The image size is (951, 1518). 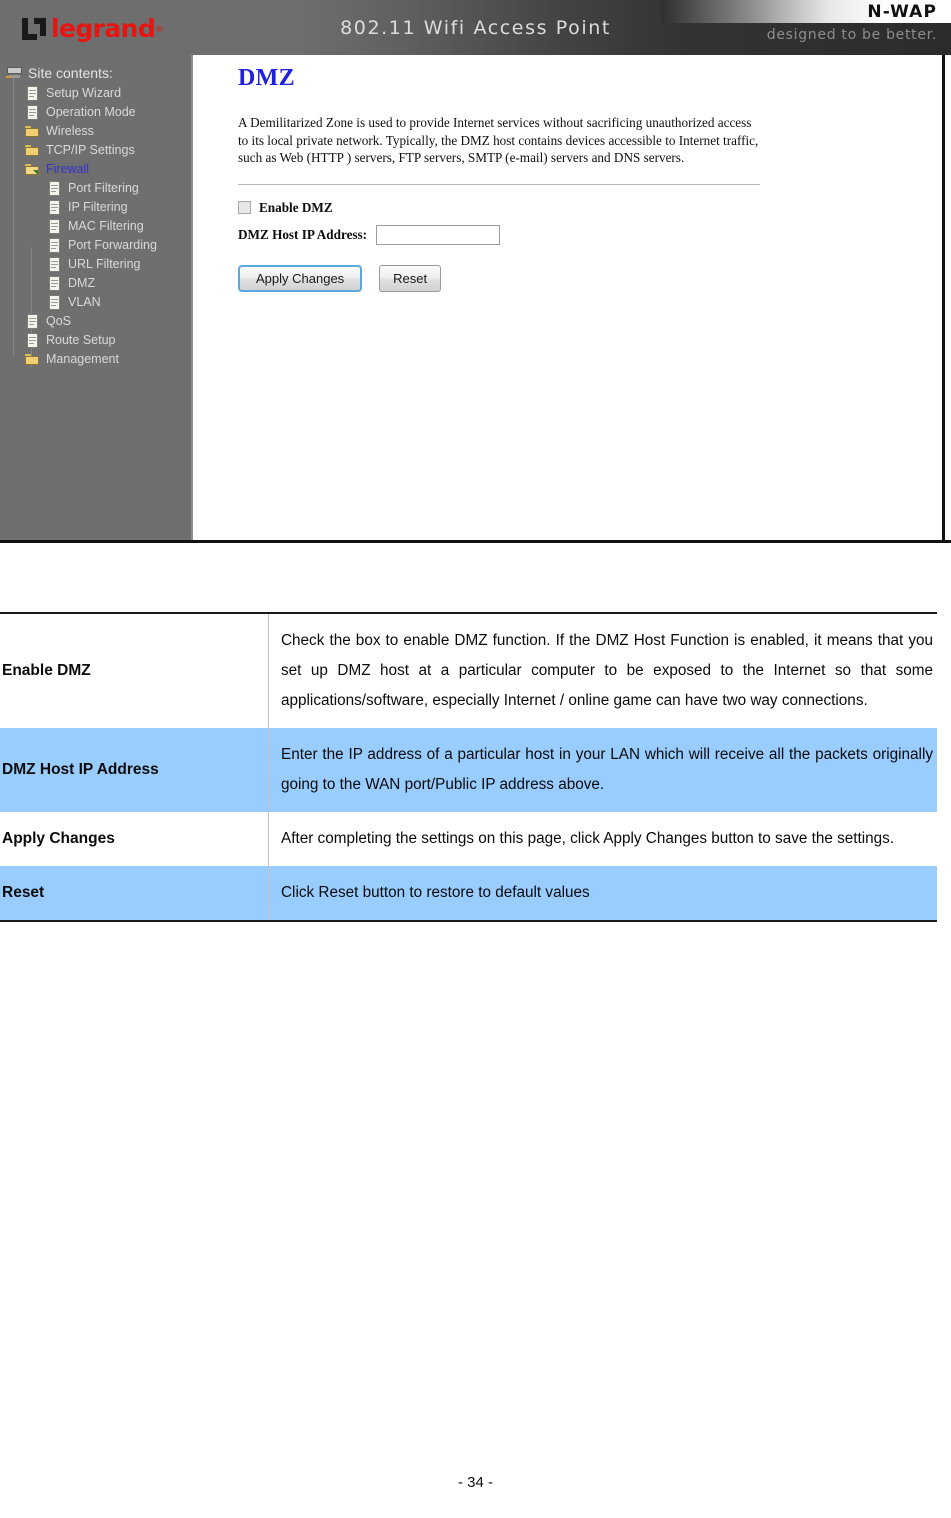 What do you see at coordinates (70, 131) in the screenshot?
I see `sidebar-item-label: Wireless` at bounding box center [70, 131].